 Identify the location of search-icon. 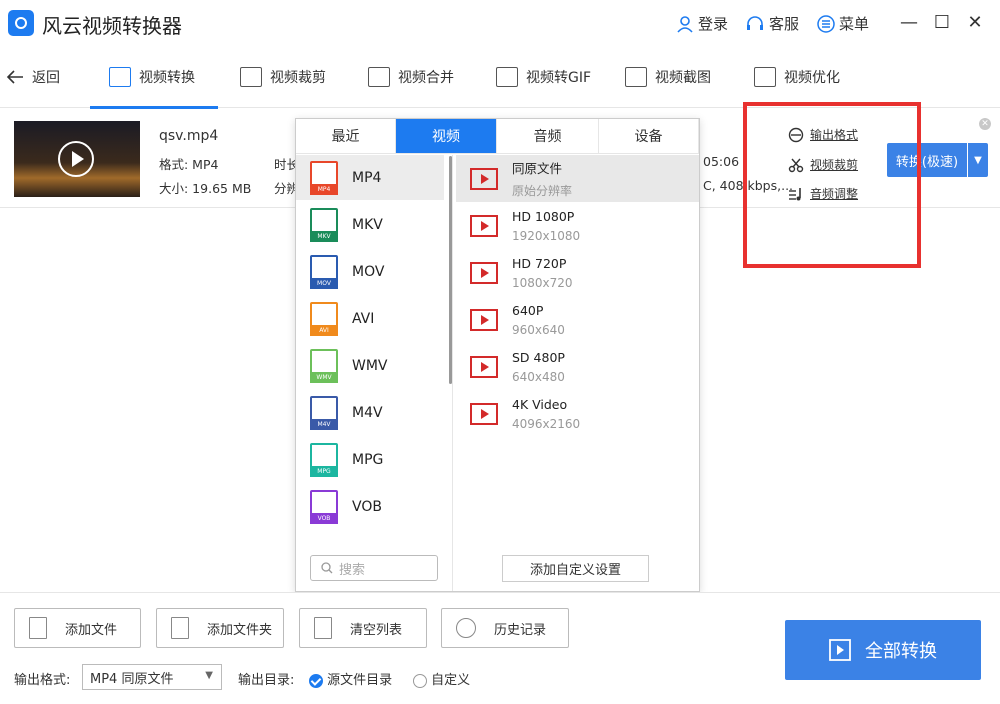
(327, 568).